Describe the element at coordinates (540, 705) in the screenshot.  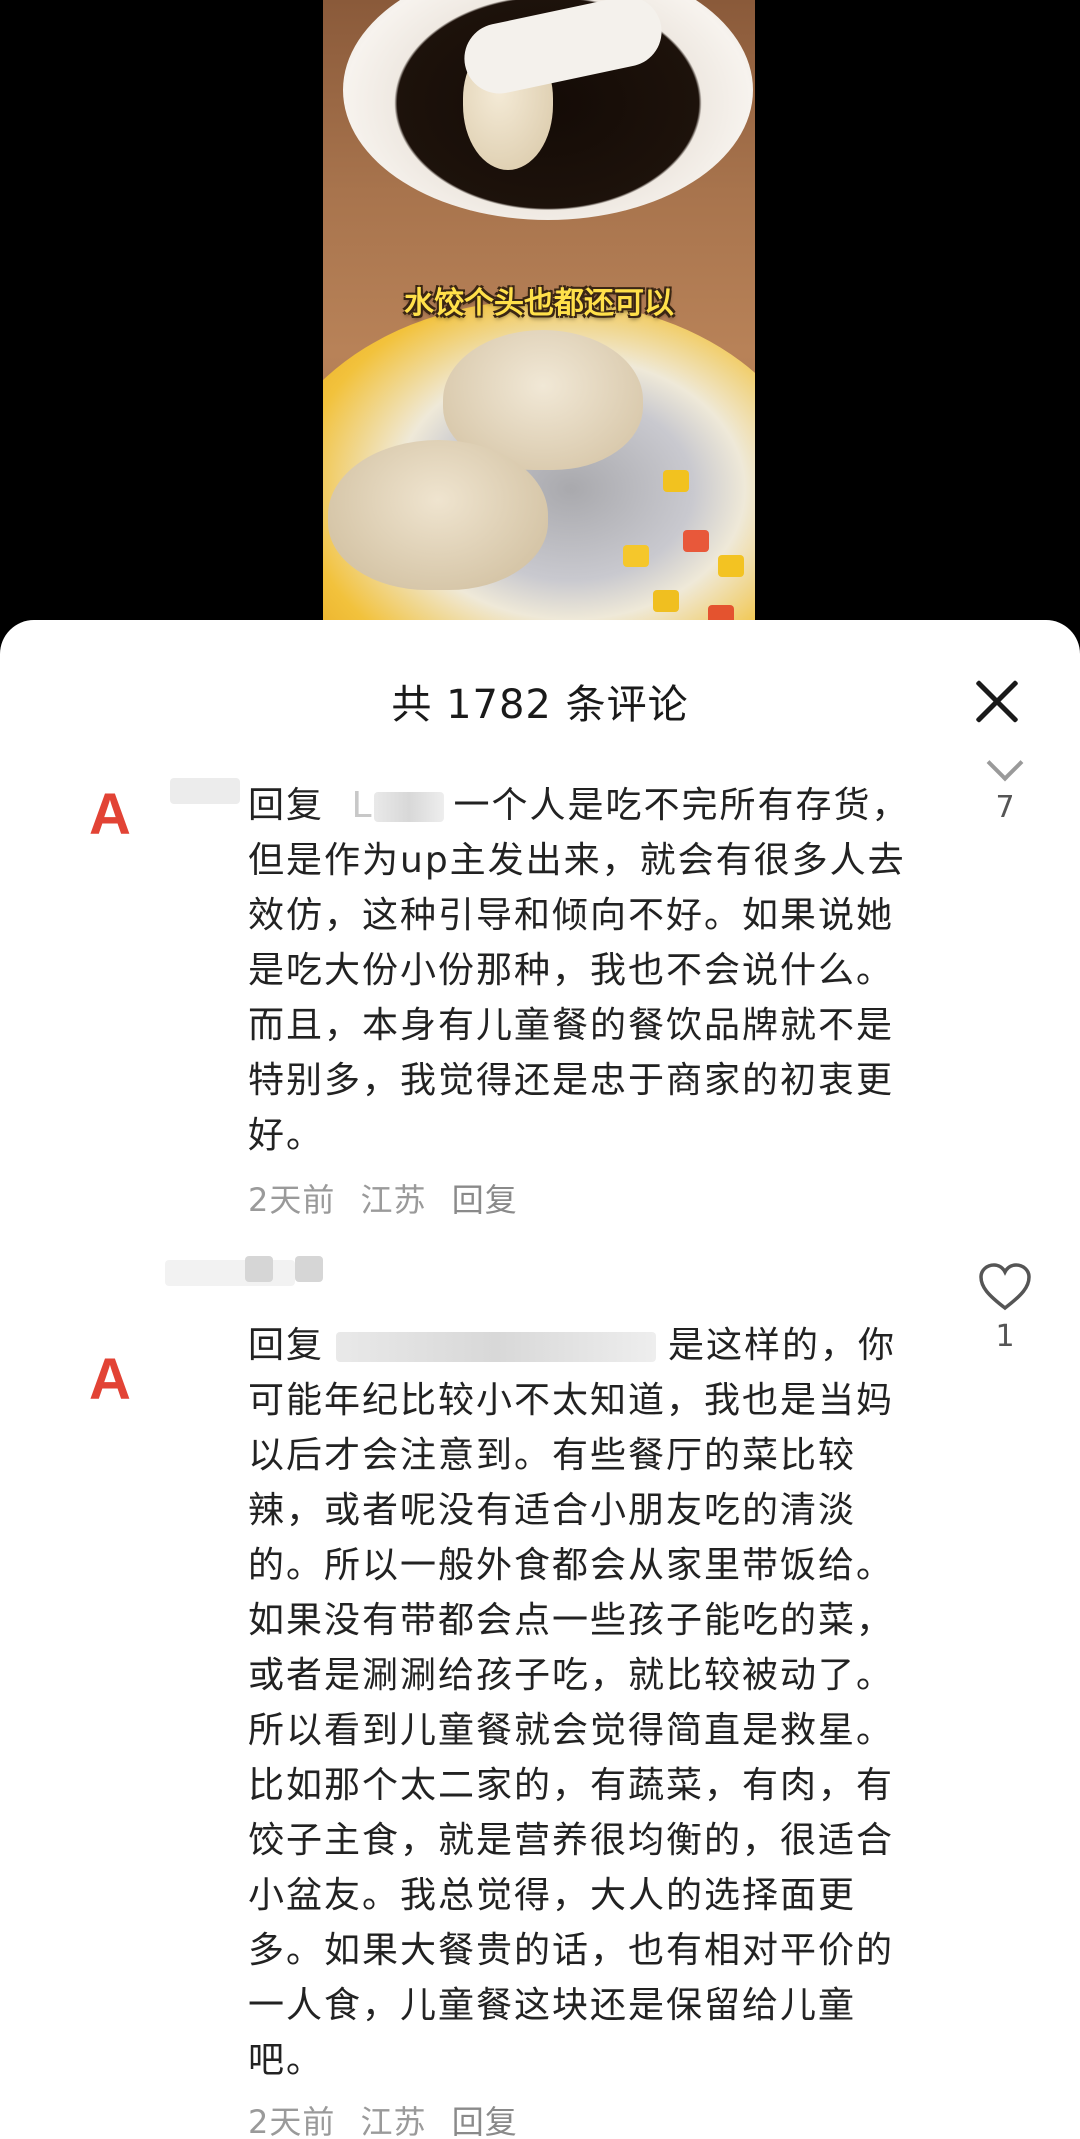
I see `comments-count-title: 共 1782 条评论` at that location.